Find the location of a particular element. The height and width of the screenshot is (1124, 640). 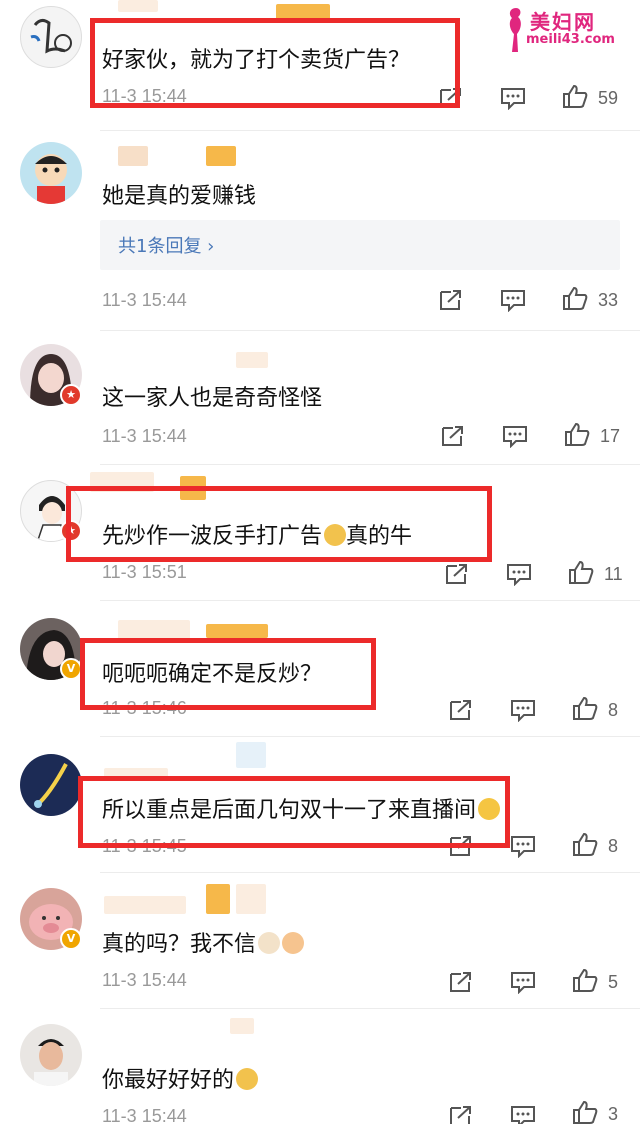

comment-text: 这一家人也是奇奇怪怪 is located at coordinates (212, 398).